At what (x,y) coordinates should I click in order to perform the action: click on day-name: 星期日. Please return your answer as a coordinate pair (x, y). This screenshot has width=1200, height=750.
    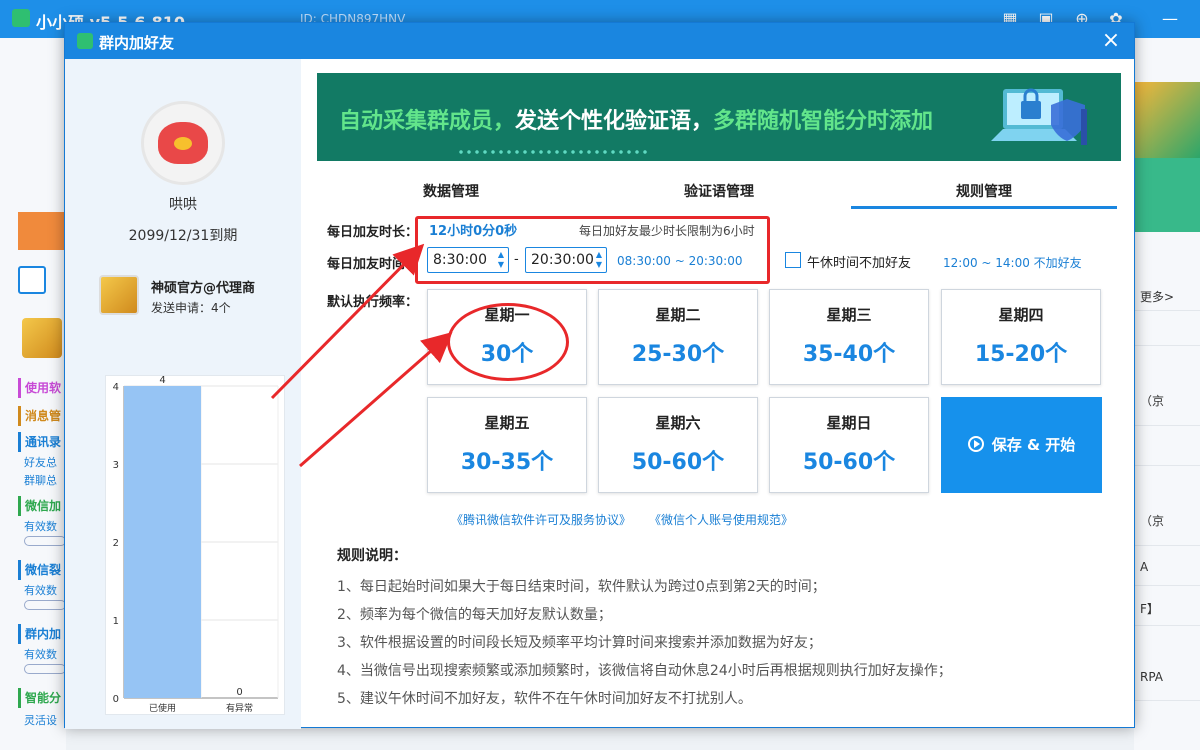
    Looking at the image, I should click on (849, 423).